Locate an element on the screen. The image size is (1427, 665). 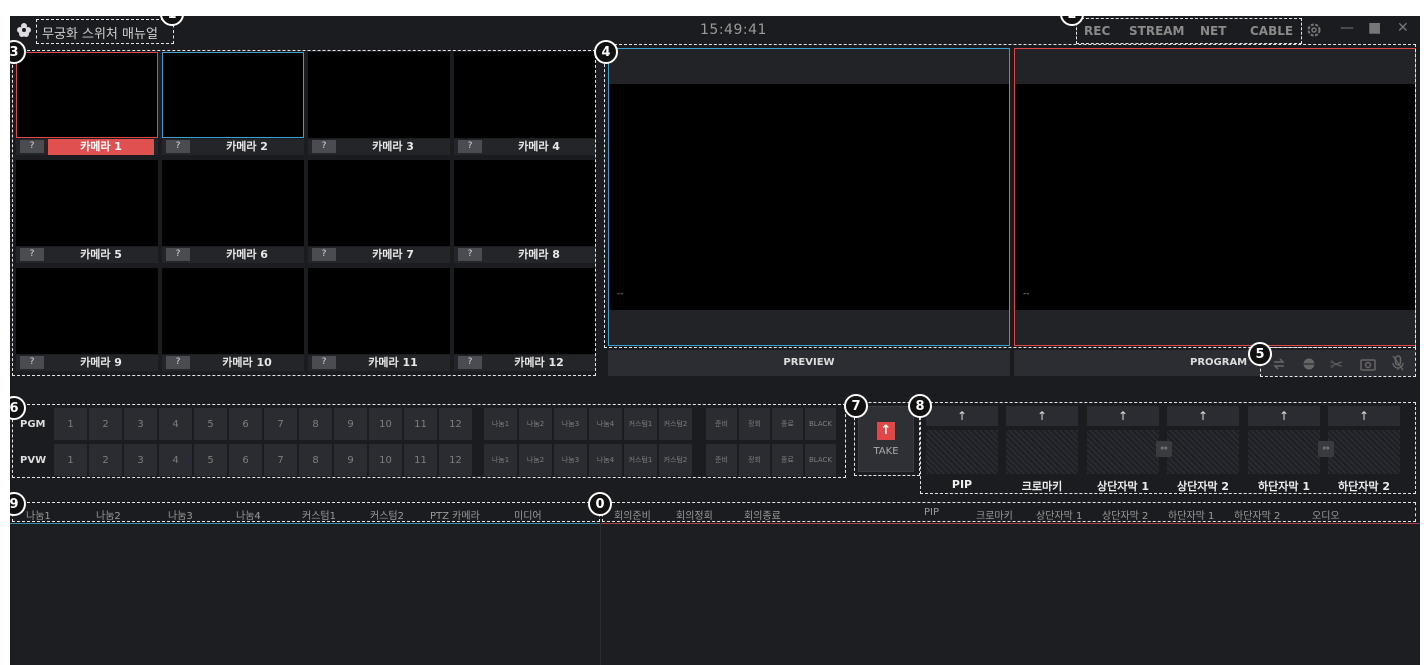
maximize-icon: ■ is located at coordinates (1374, 28).